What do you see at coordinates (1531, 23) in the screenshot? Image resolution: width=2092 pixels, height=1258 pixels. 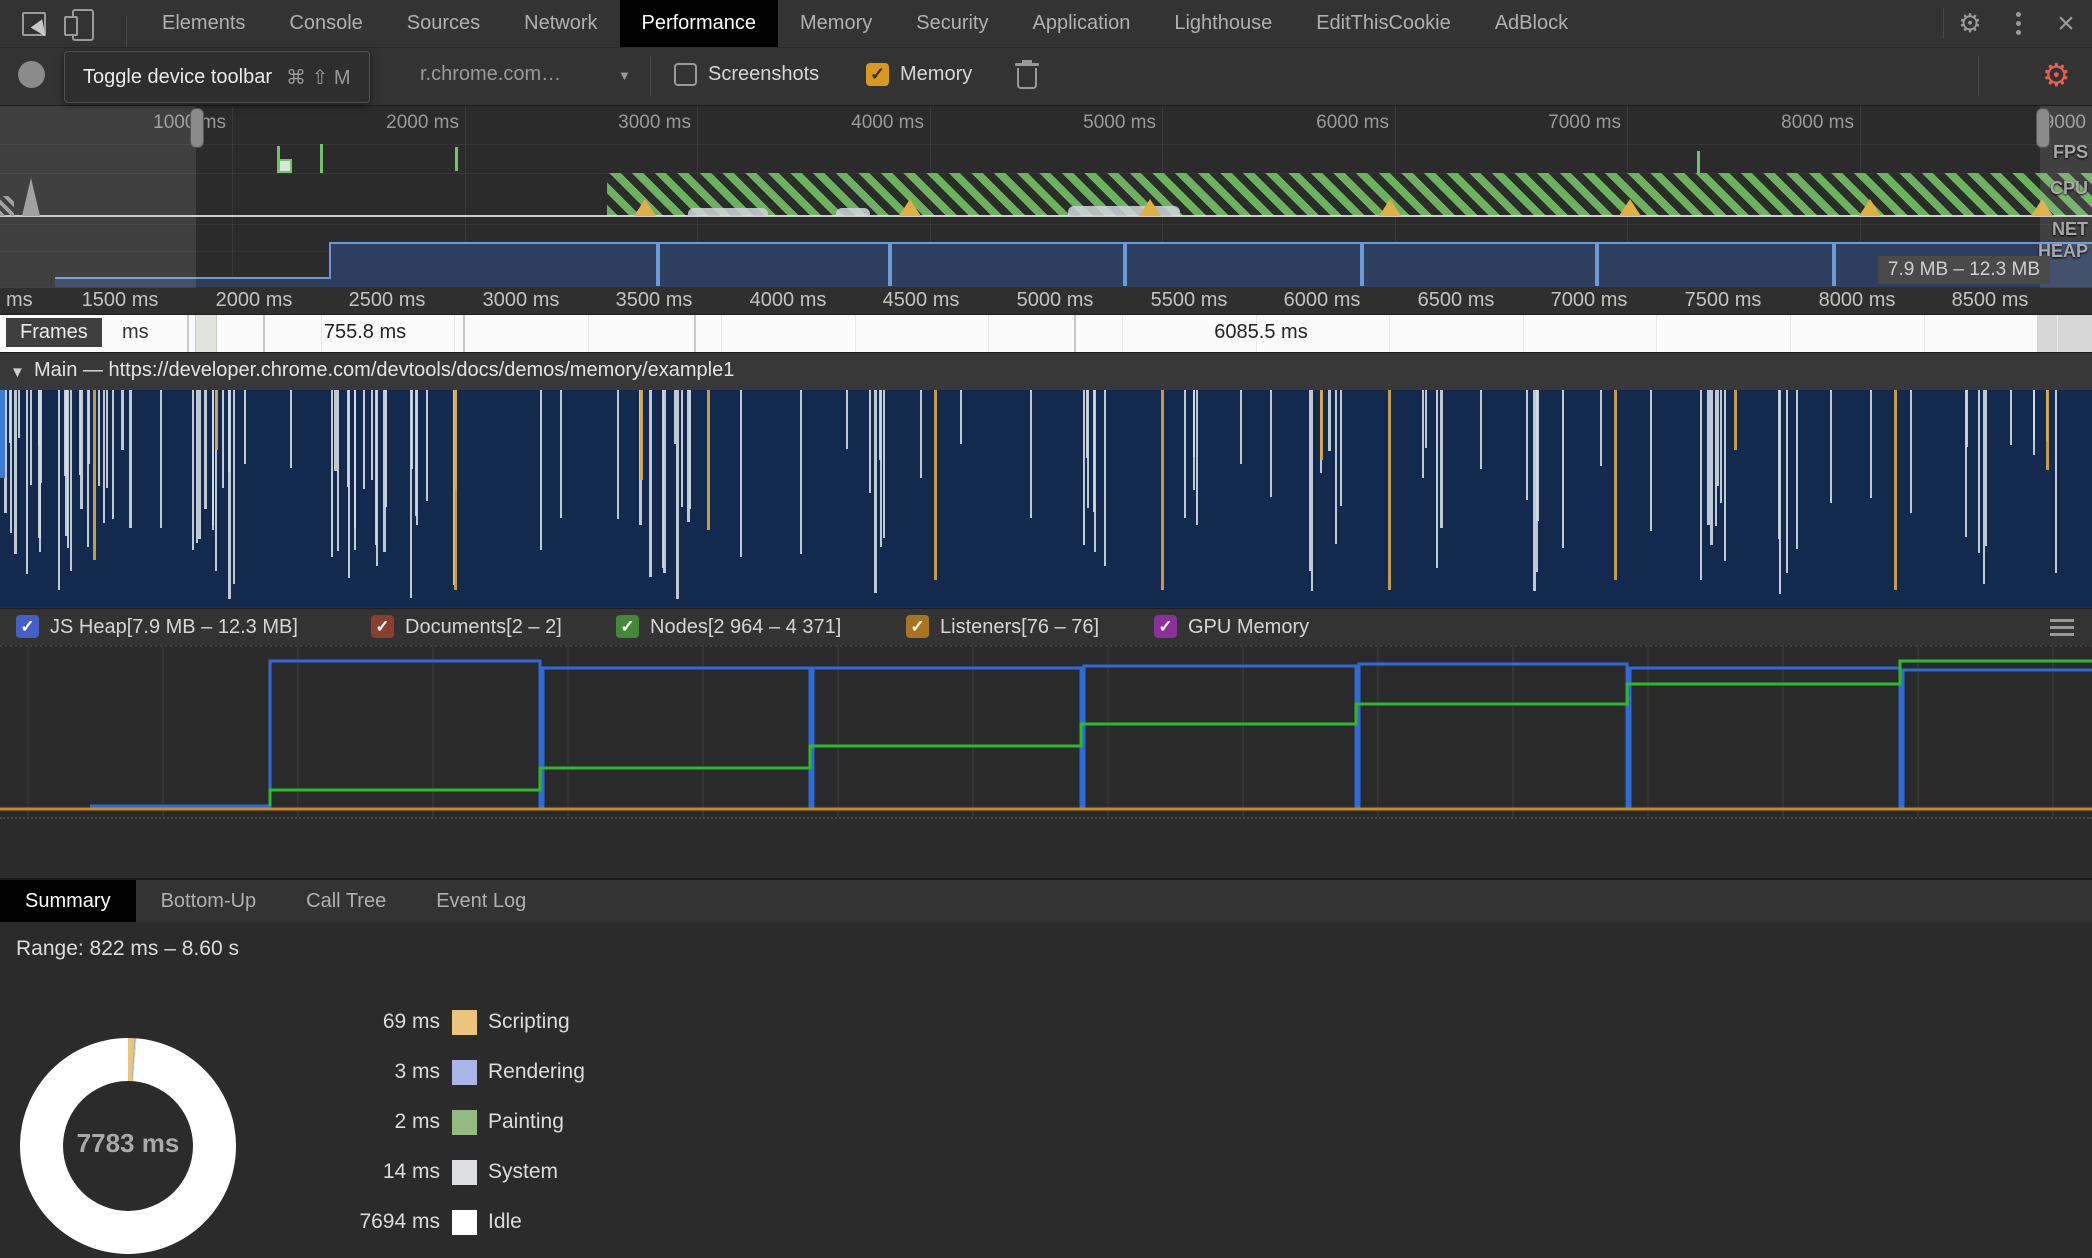 I see `tab-adblock: AdBlock` at bounding box center [1531, 23].